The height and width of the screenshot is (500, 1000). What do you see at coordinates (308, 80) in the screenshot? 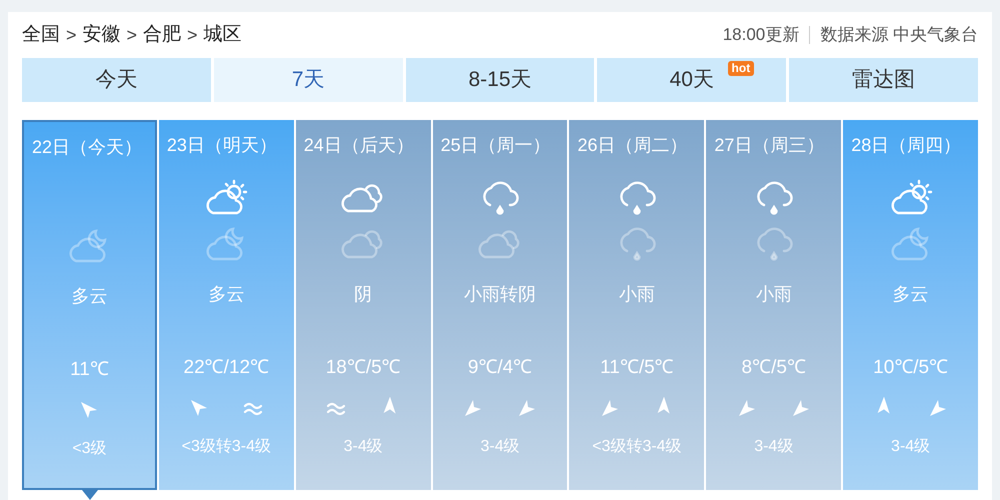
I see `tab: 7天` at bounding box center [308, 80].